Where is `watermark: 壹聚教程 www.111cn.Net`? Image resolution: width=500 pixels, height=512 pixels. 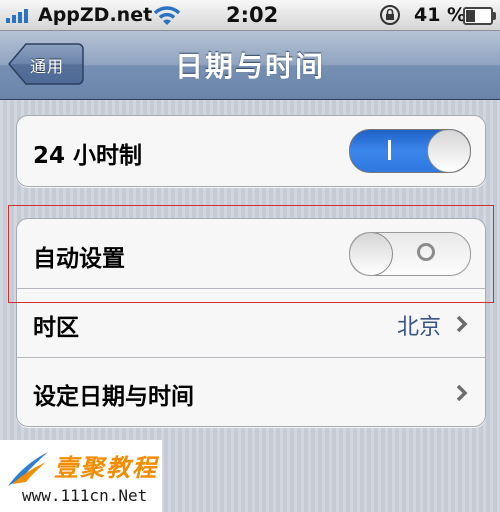 watermark: 壹聚教程 www.111cn.Net is located at coordinates (81, 476).